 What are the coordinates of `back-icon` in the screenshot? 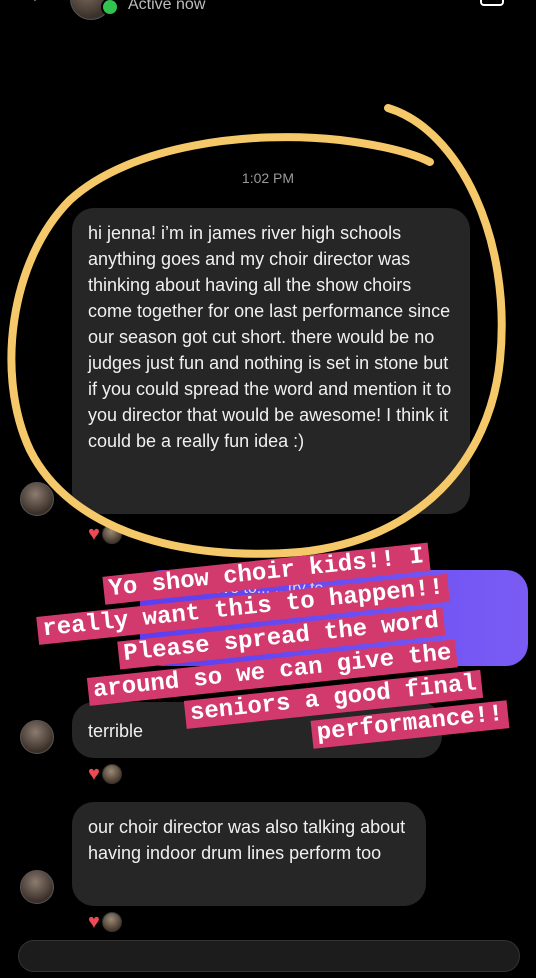 It's located at (35, 0).